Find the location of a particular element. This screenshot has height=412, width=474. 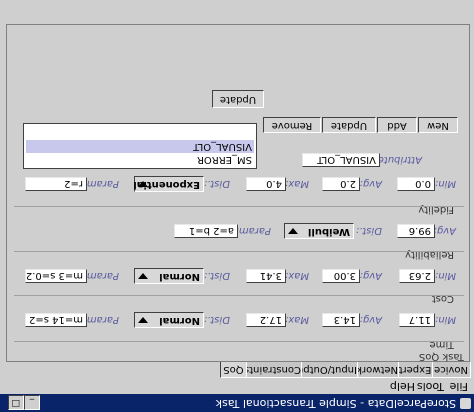

time-dist-select: Normal is located at coordinates (169, 320).